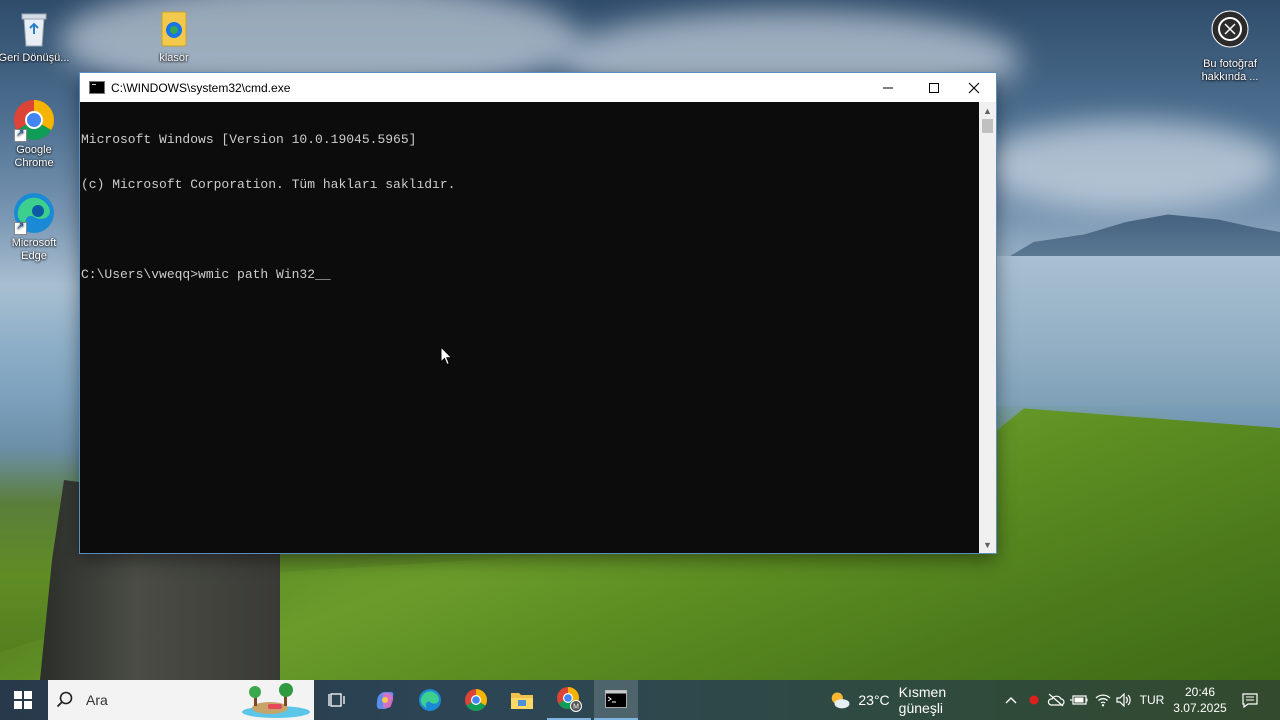 Image resolution: width=1280 pixels, height=723 pixels. What do you see at coordinates (201, 87) in the screenshot?
I see `window-title: C:\WINDOWS\system32\cmd.exe` at bounding box center [201, 87].